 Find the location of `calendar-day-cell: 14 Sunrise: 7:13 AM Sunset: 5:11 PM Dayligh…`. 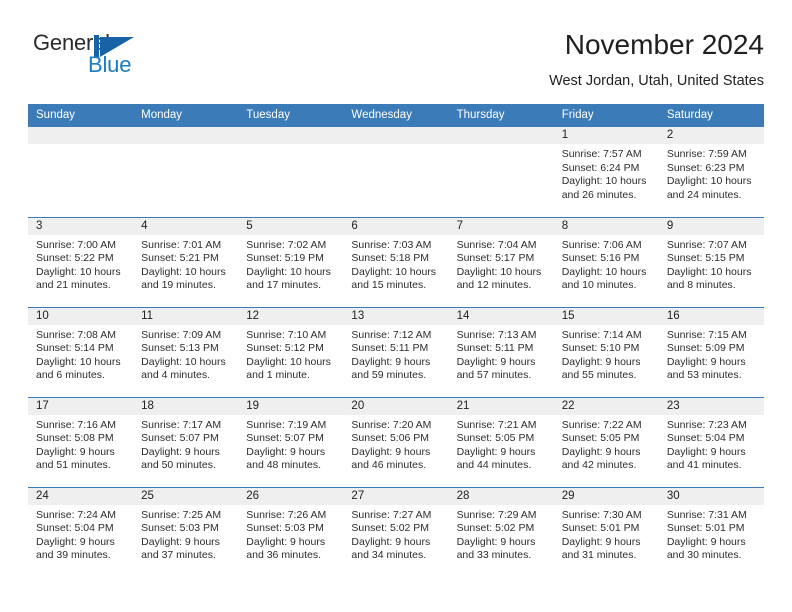

calendar-day-cell: 14 Sunrise: 7:13 AM Sunset: 5:11 PM Dayligh… is located at coordinates (501, 351).